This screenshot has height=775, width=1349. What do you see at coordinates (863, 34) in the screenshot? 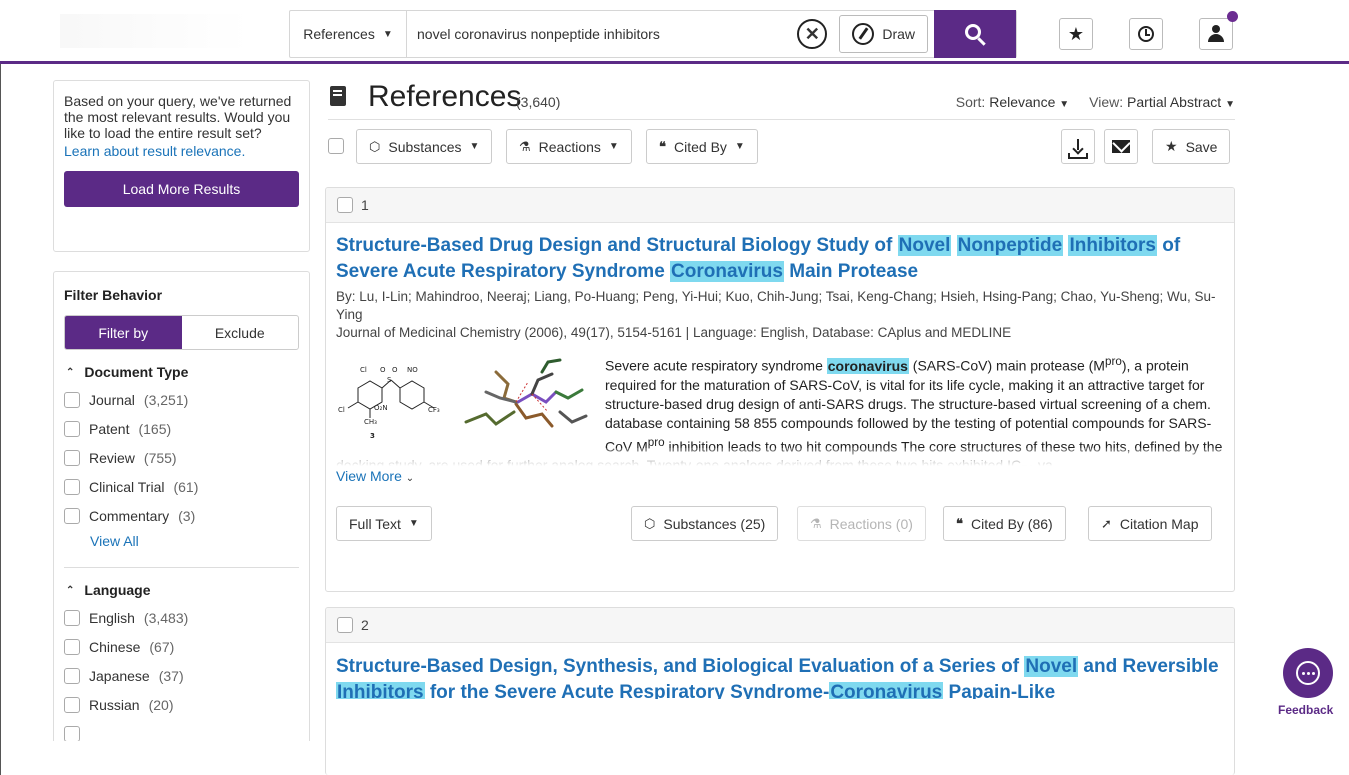
I see `draw-icon` at bounding box center [863, 34].